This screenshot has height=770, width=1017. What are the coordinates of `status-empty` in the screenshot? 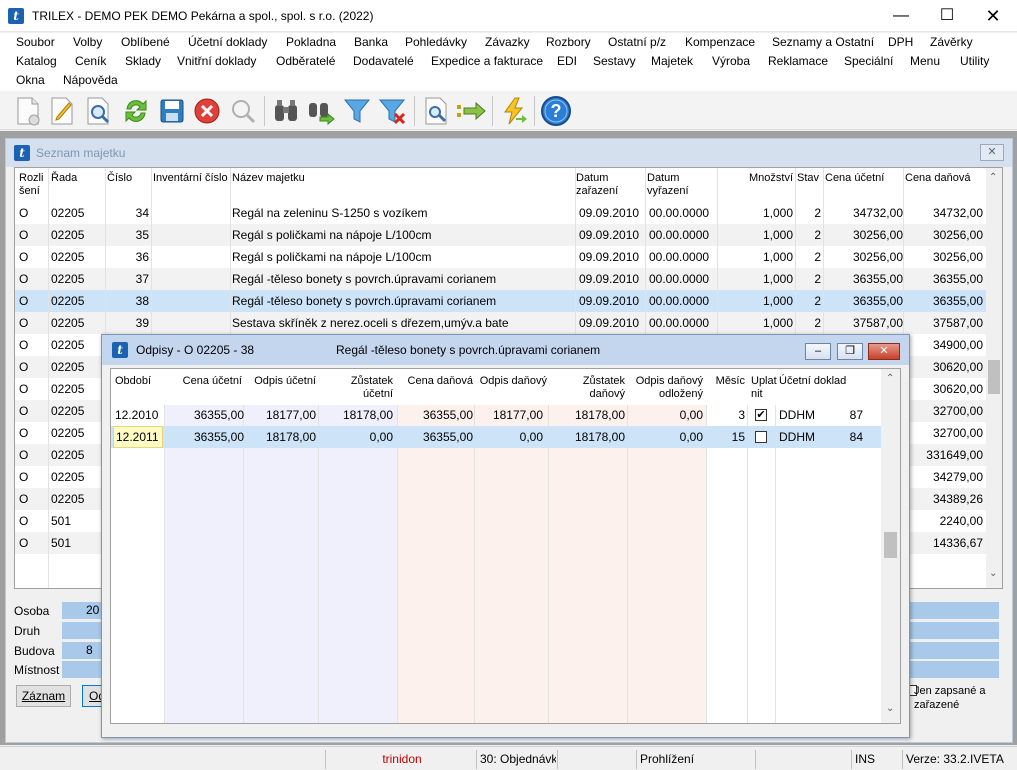 It's located at (596, 759).